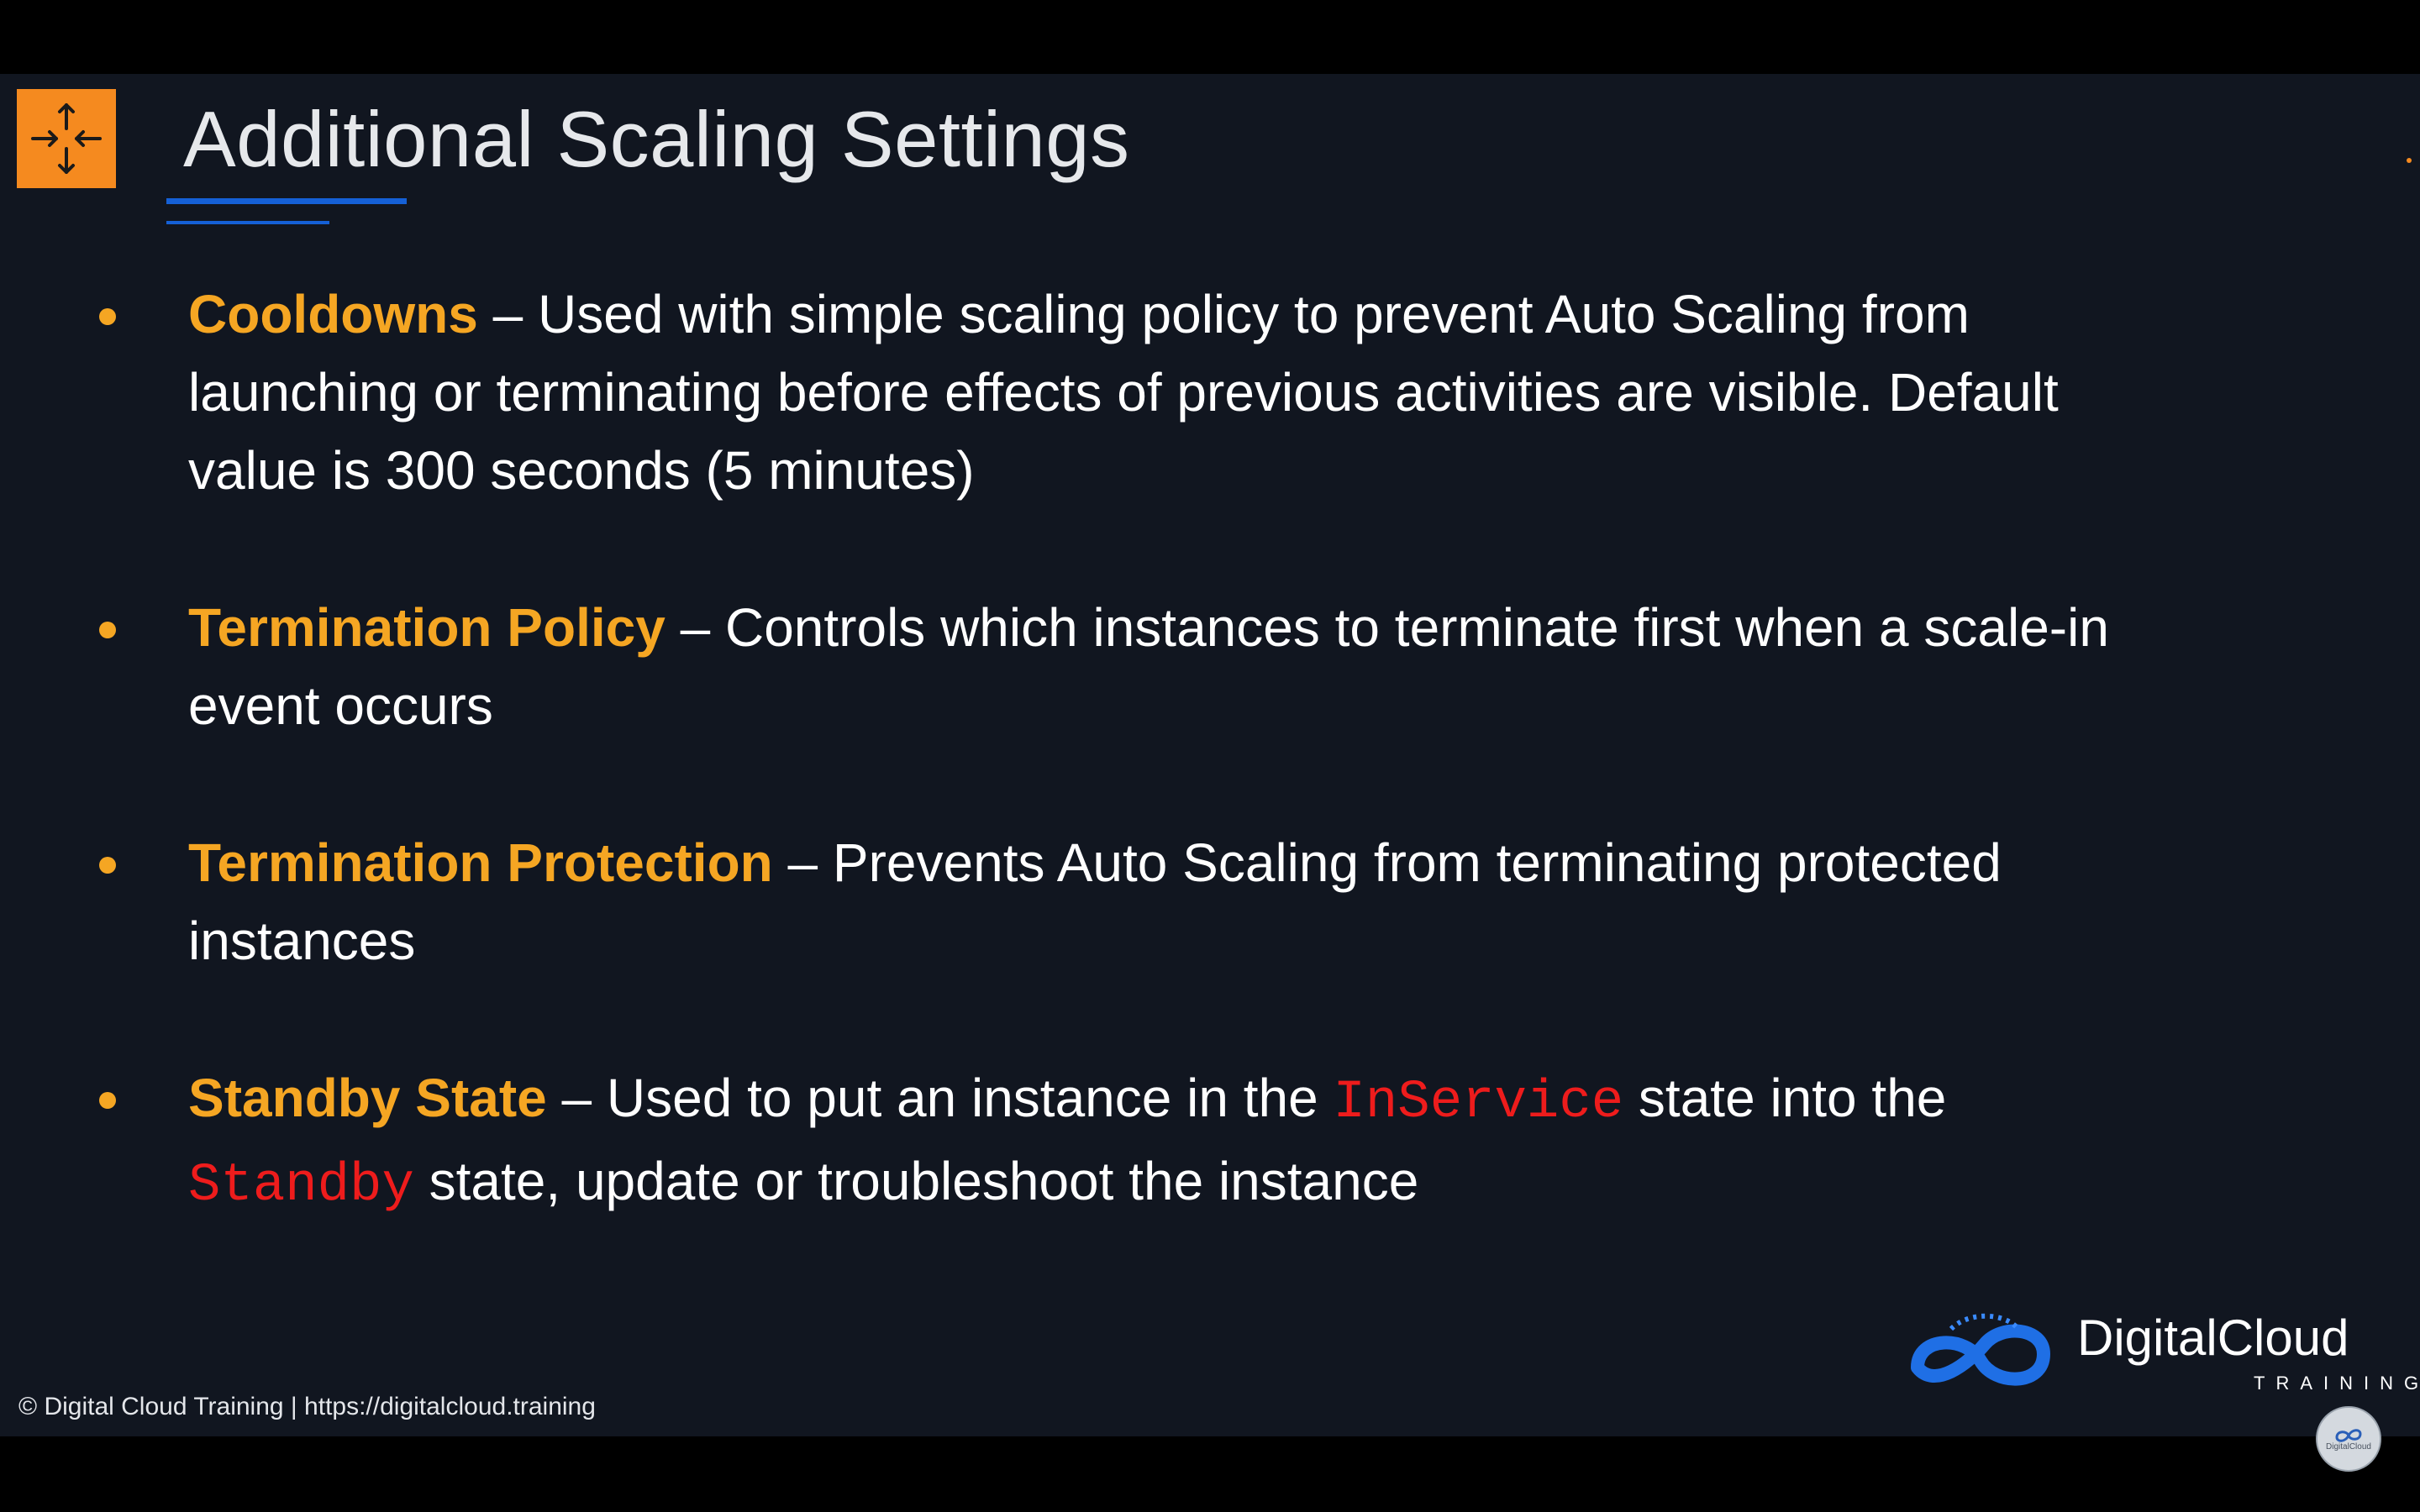  What do you see at coordinates (940, 1098) in the screenshot?
I see `bullet-text: – Used to put an instance in the` at bounding box center [940, 1098].